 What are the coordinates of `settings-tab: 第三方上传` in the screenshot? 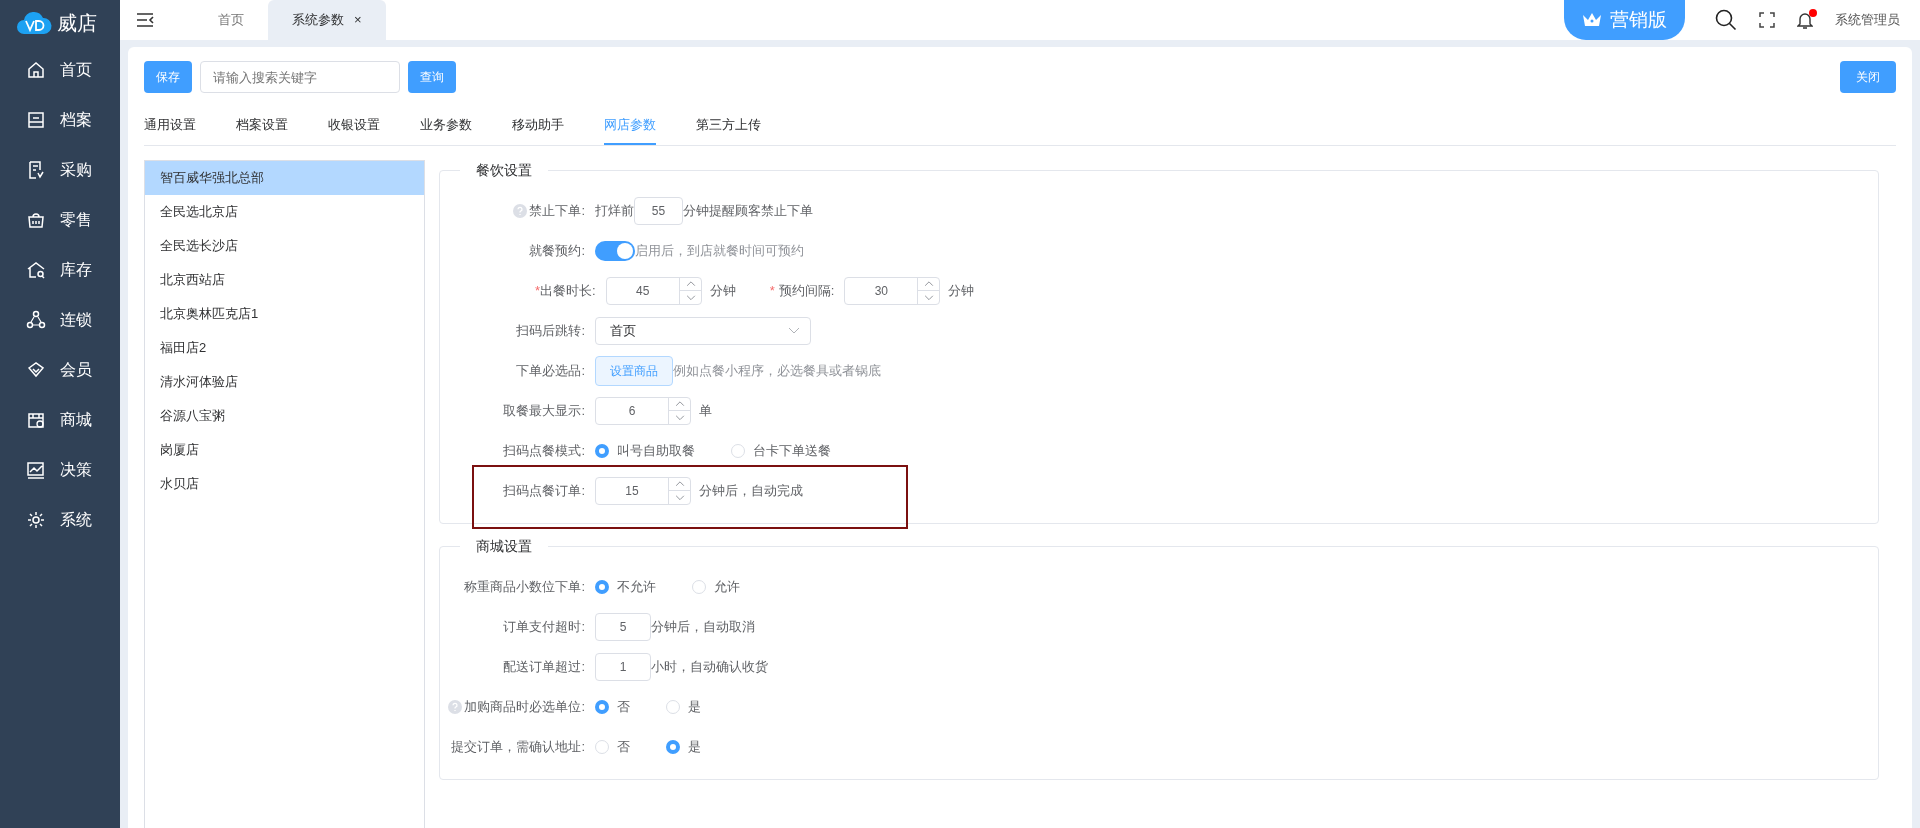 It's located at (728, 130).